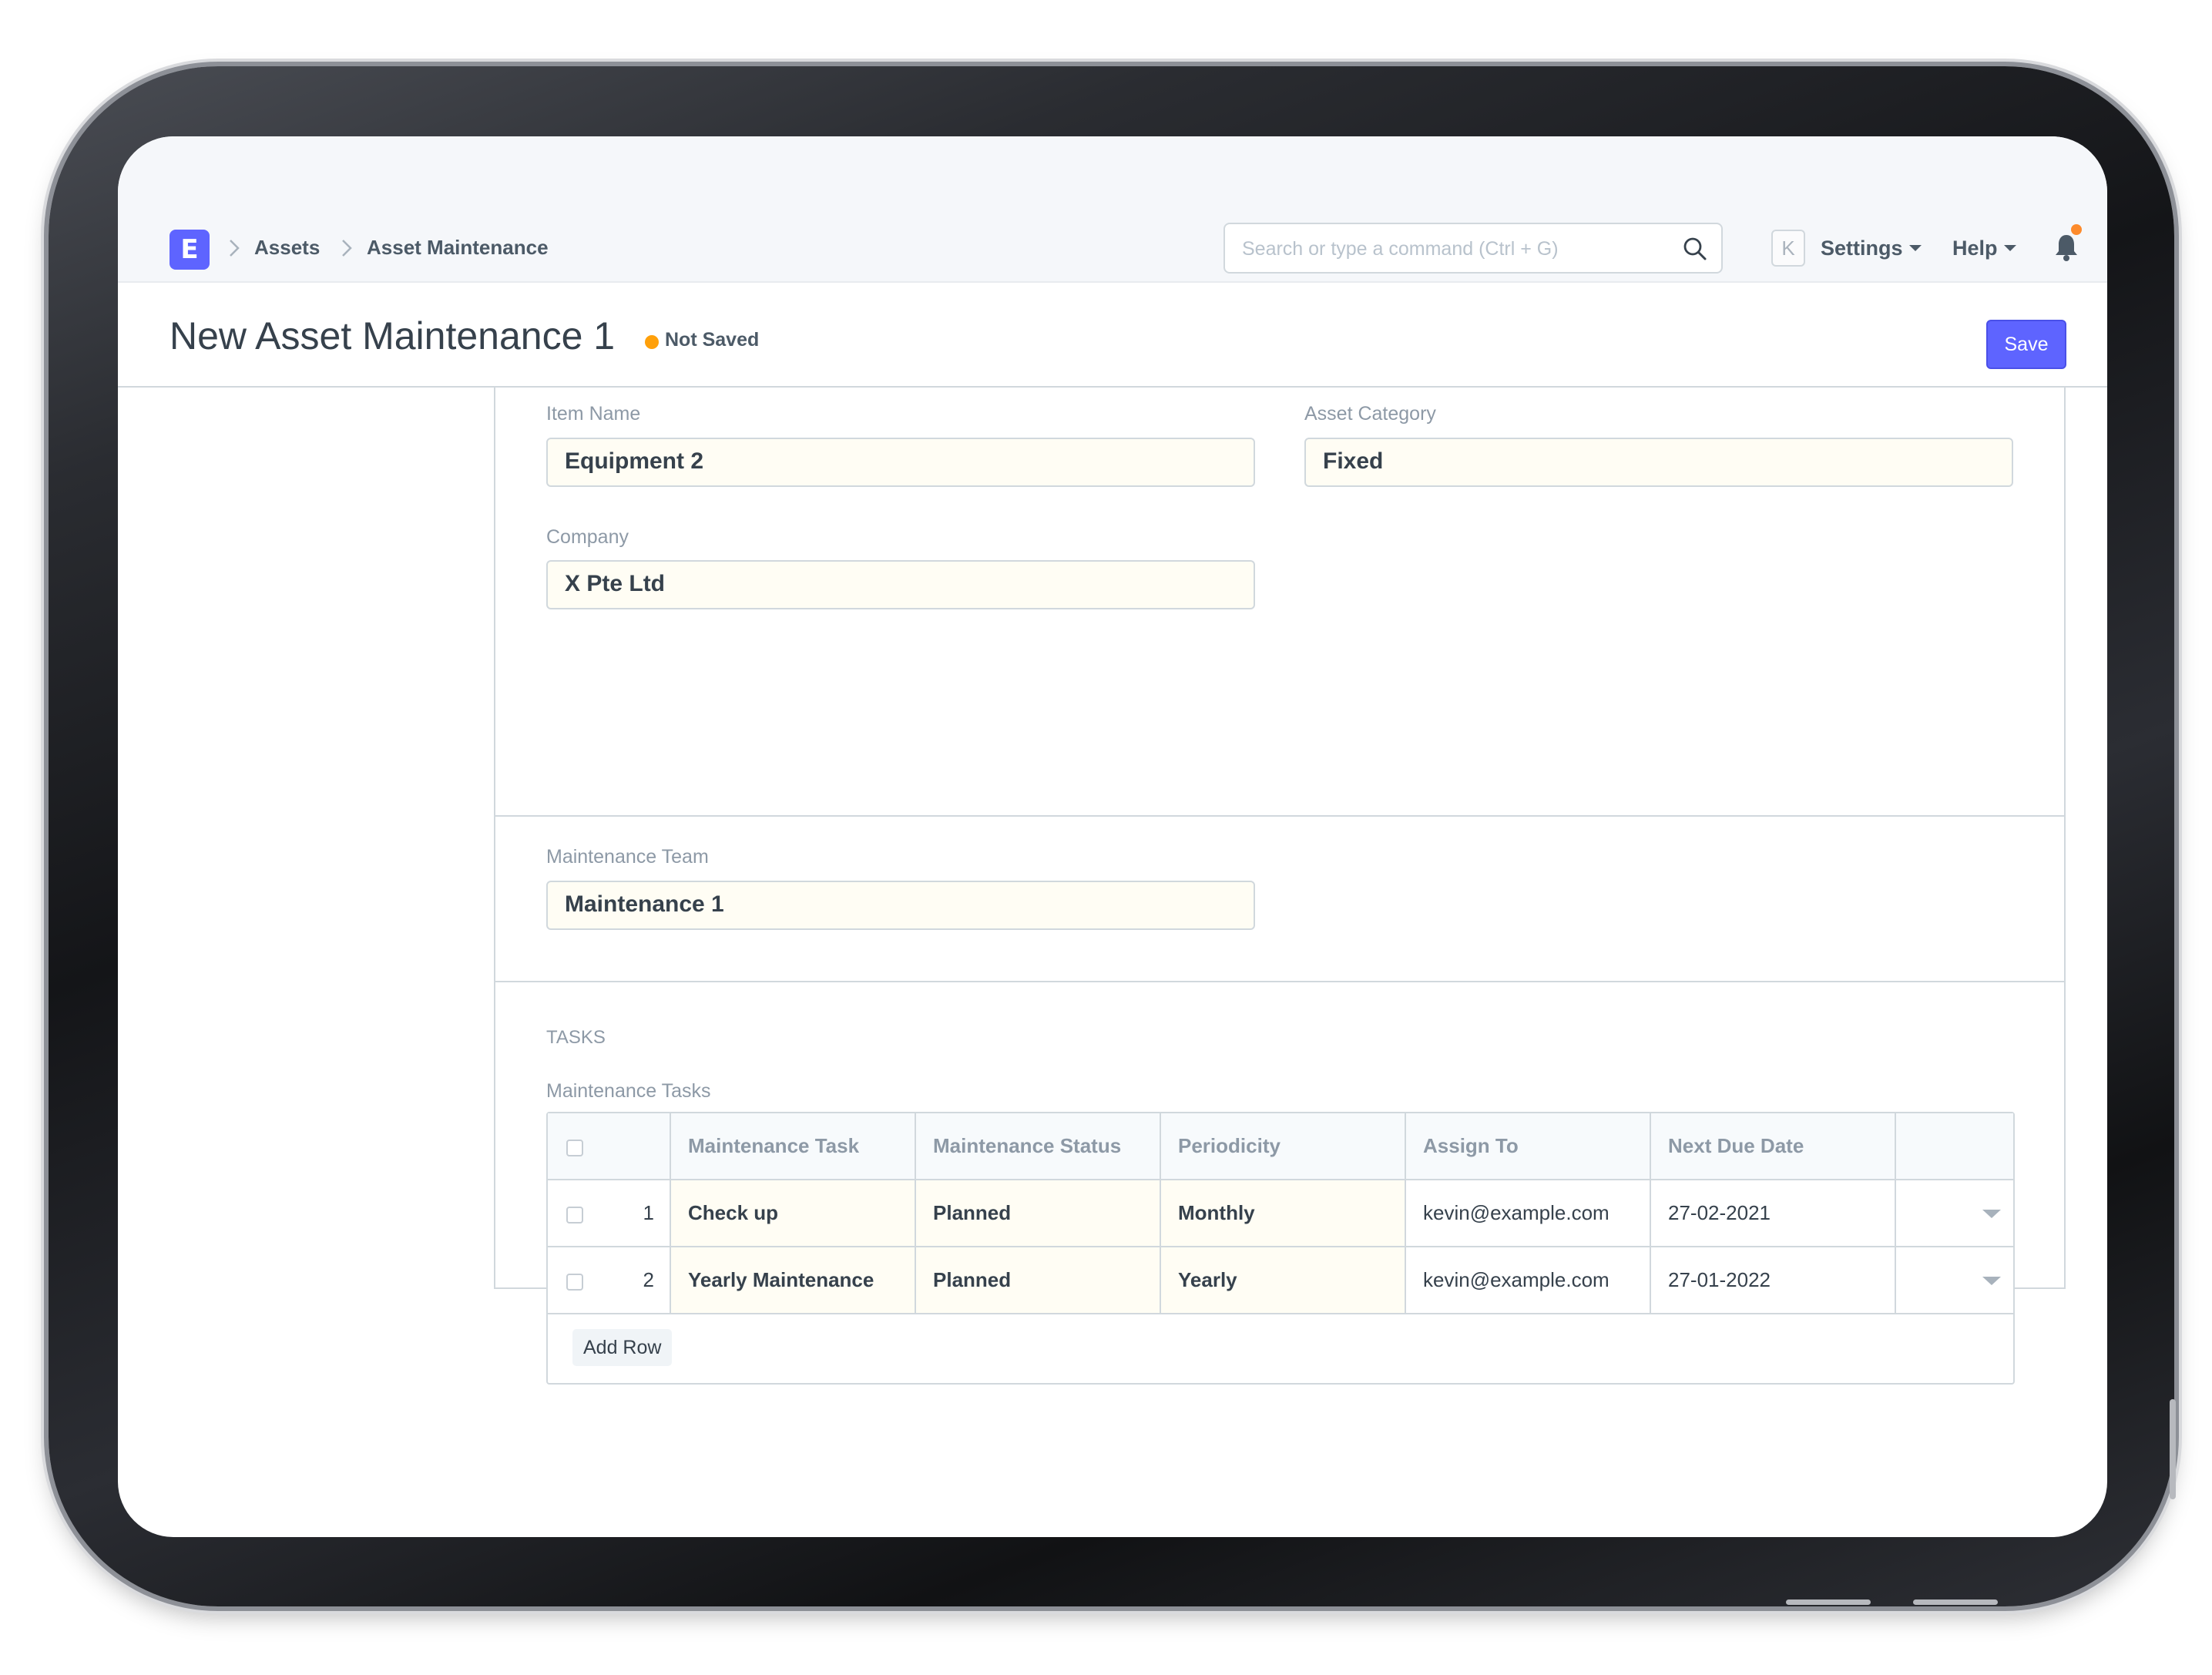 This screenshot has height=1675, width=2212. Describe the element at coordinates (623, 1347) in the screenshot. I see `add-row-button: Add Row` at that location.